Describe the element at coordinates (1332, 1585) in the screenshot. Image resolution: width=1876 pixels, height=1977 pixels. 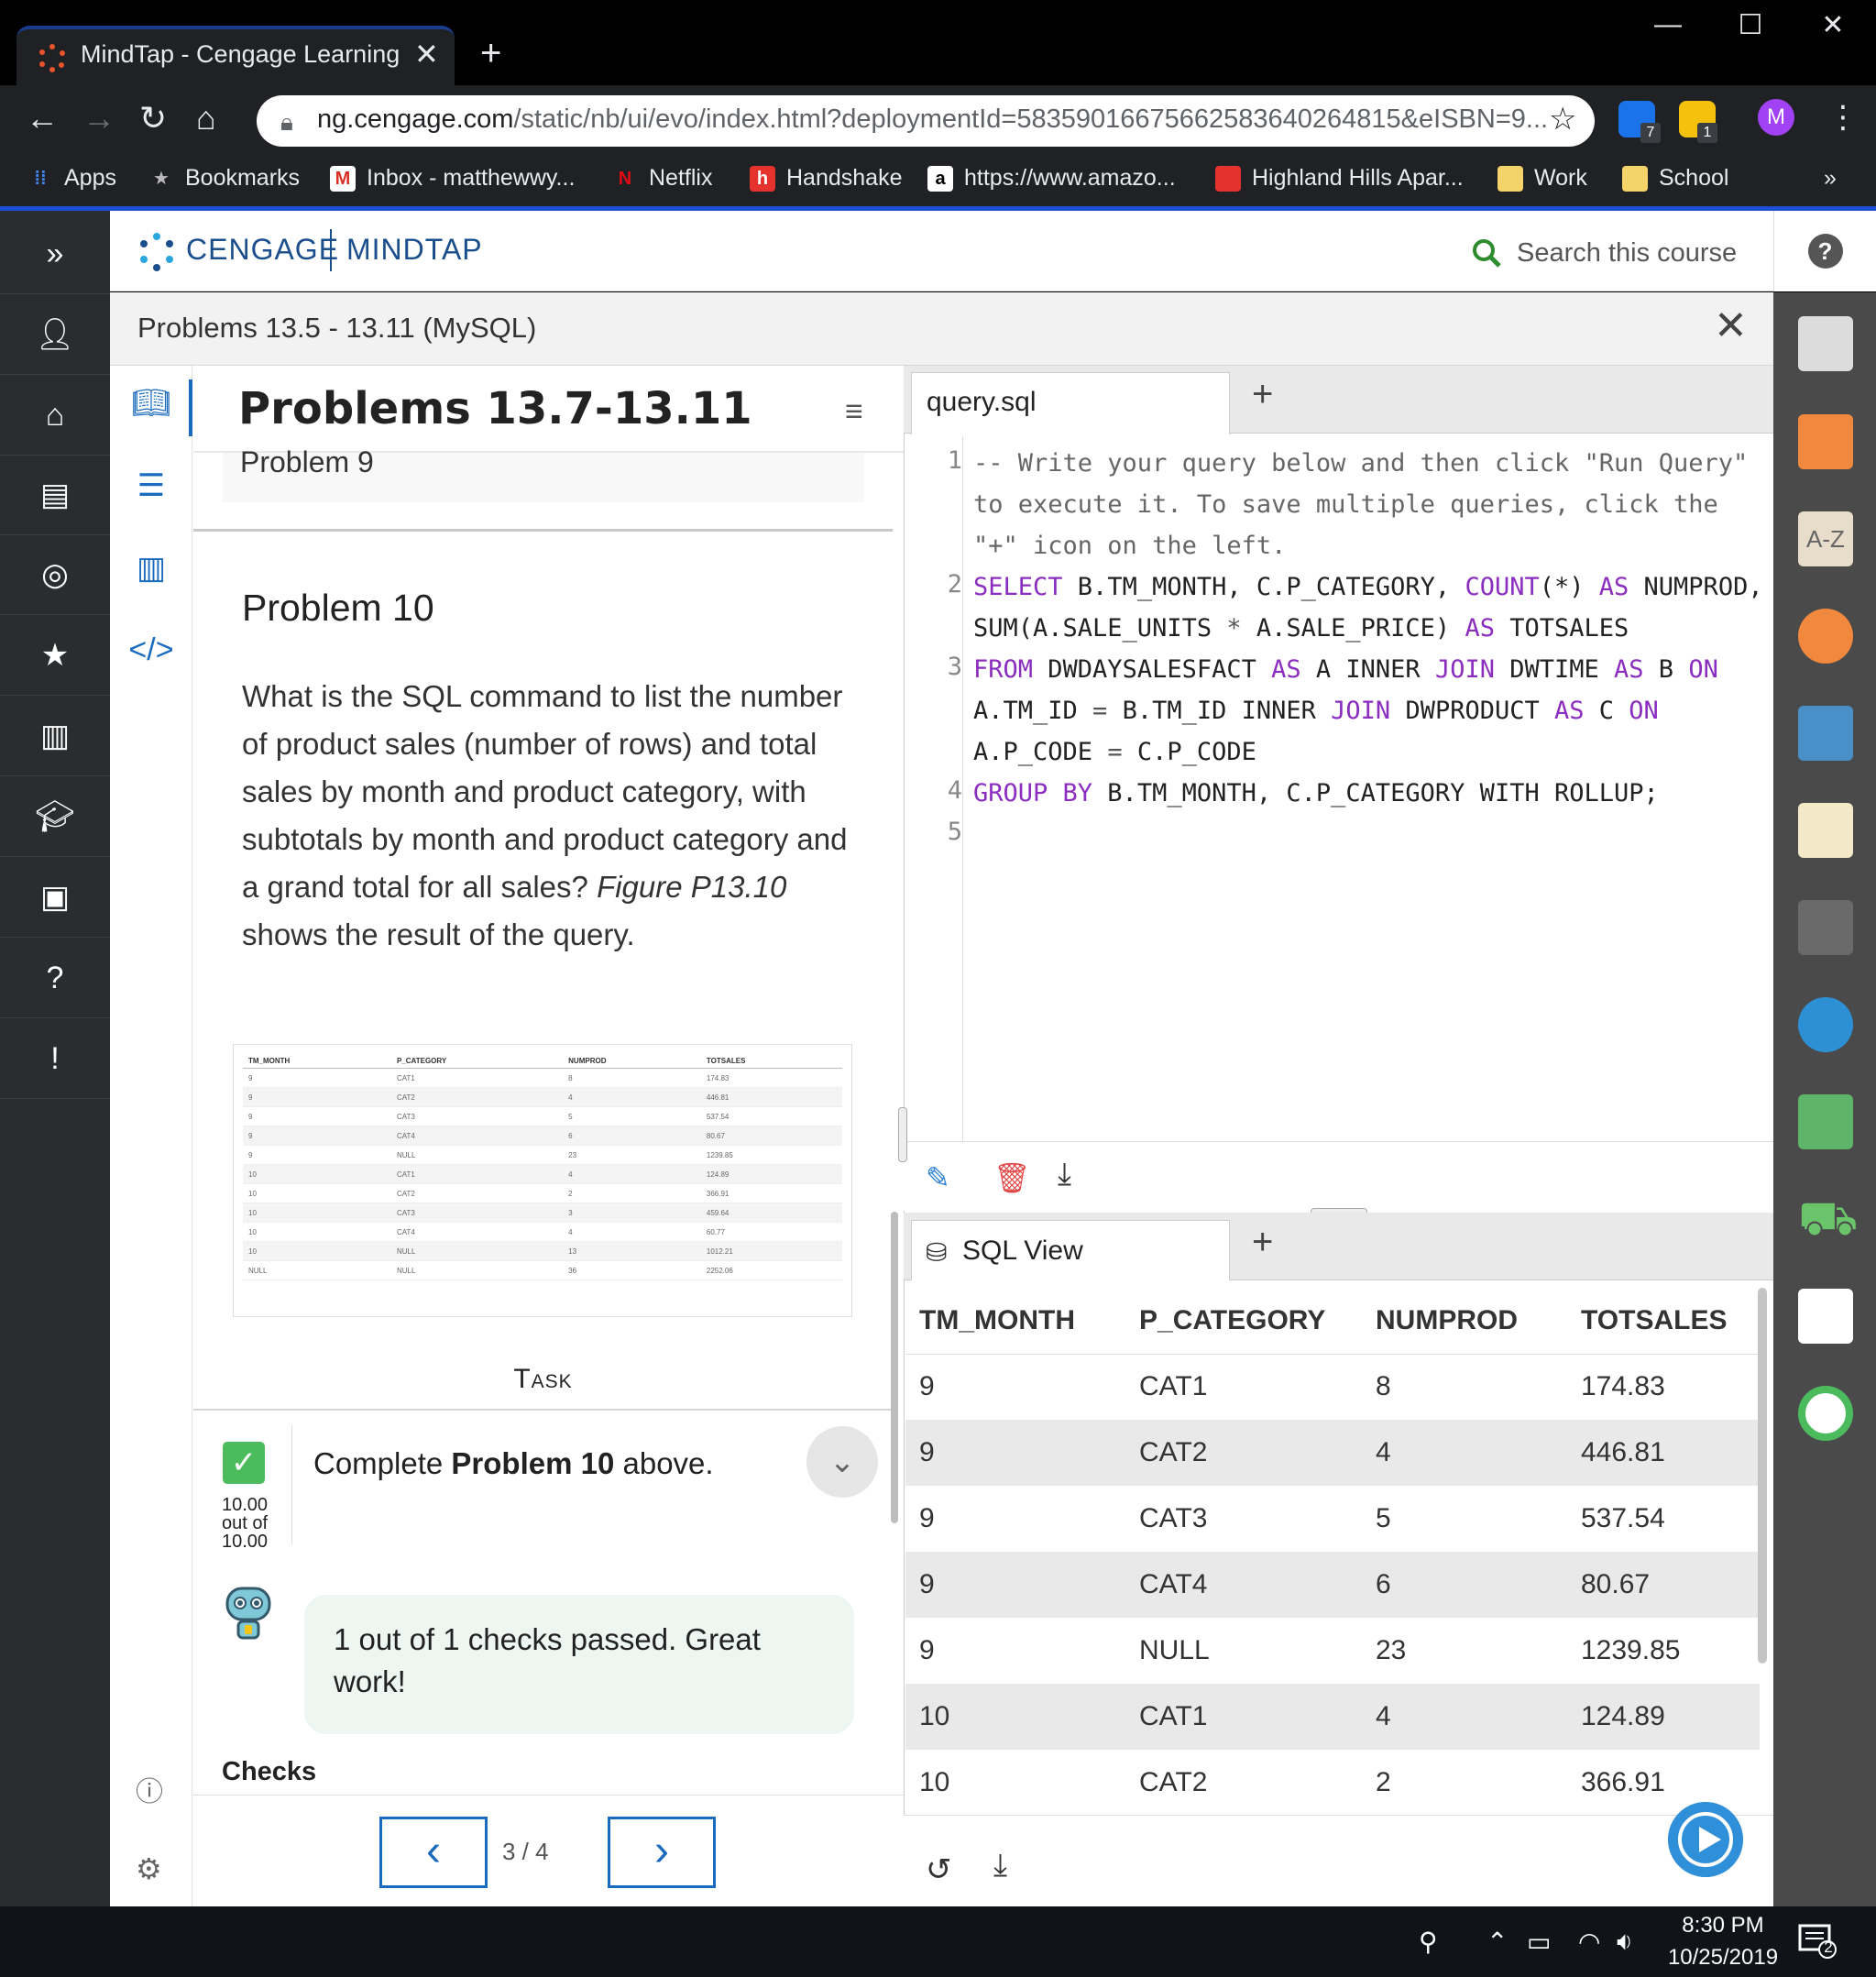
I see `table-row: 9 CAT4 6 80.67` at that location.